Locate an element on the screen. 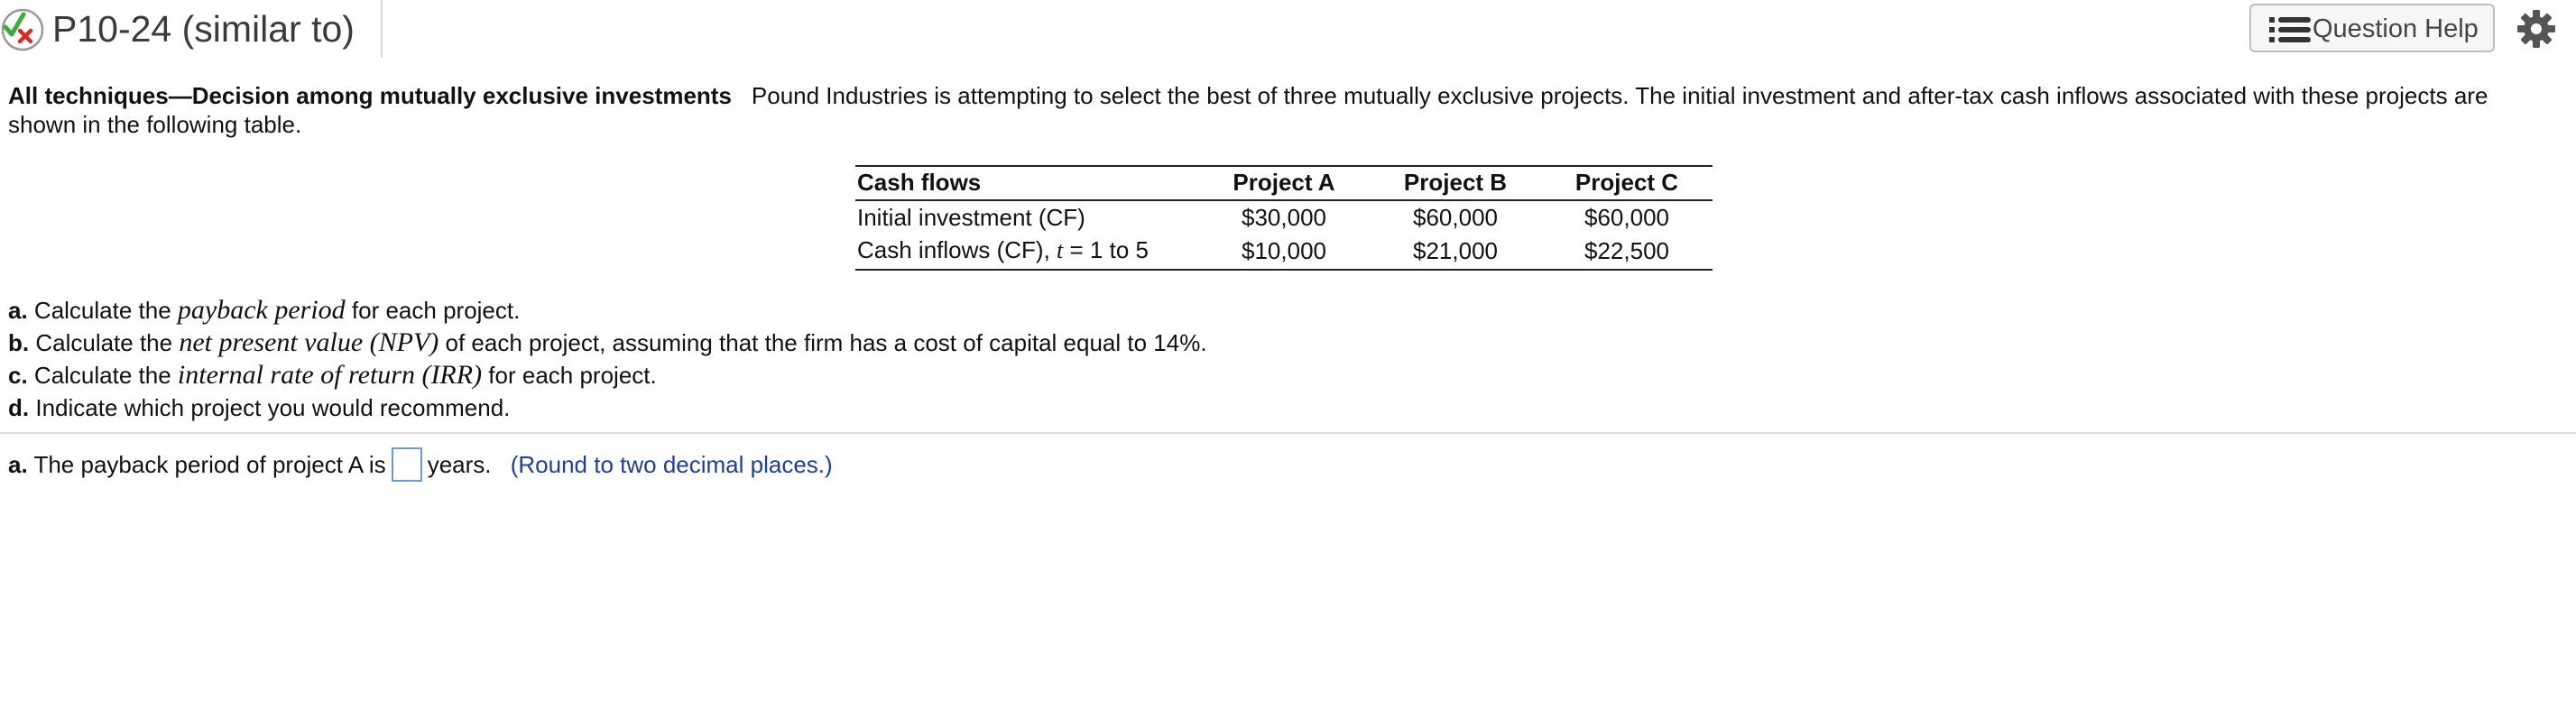 The width and height of the screenshot is (2576, 709). list-icon is located at coordinates (2290, 29).